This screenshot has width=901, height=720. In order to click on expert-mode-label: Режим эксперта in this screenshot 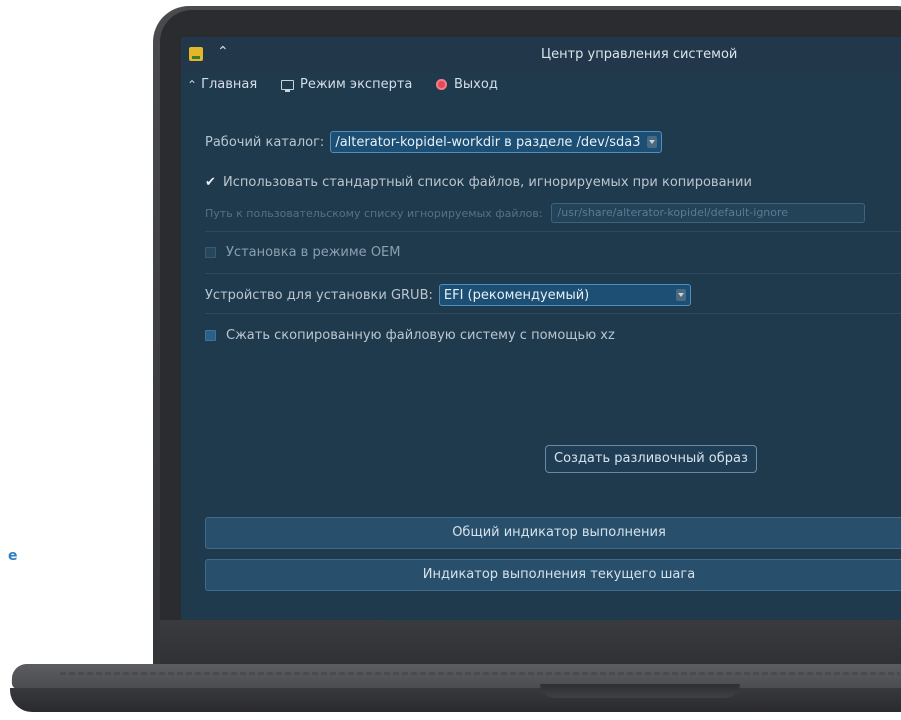, I will do `click(356, 84)`.